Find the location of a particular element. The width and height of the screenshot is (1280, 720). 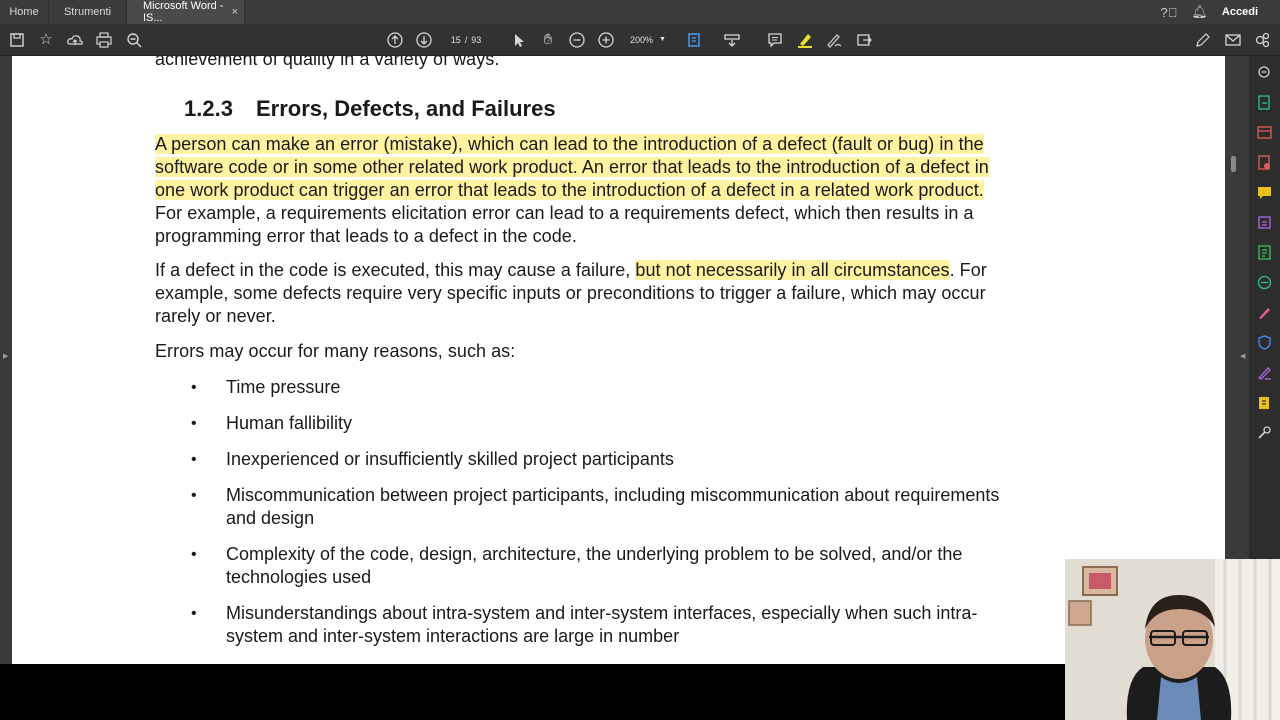

pointer-icon is located at coordinates (519, 40).